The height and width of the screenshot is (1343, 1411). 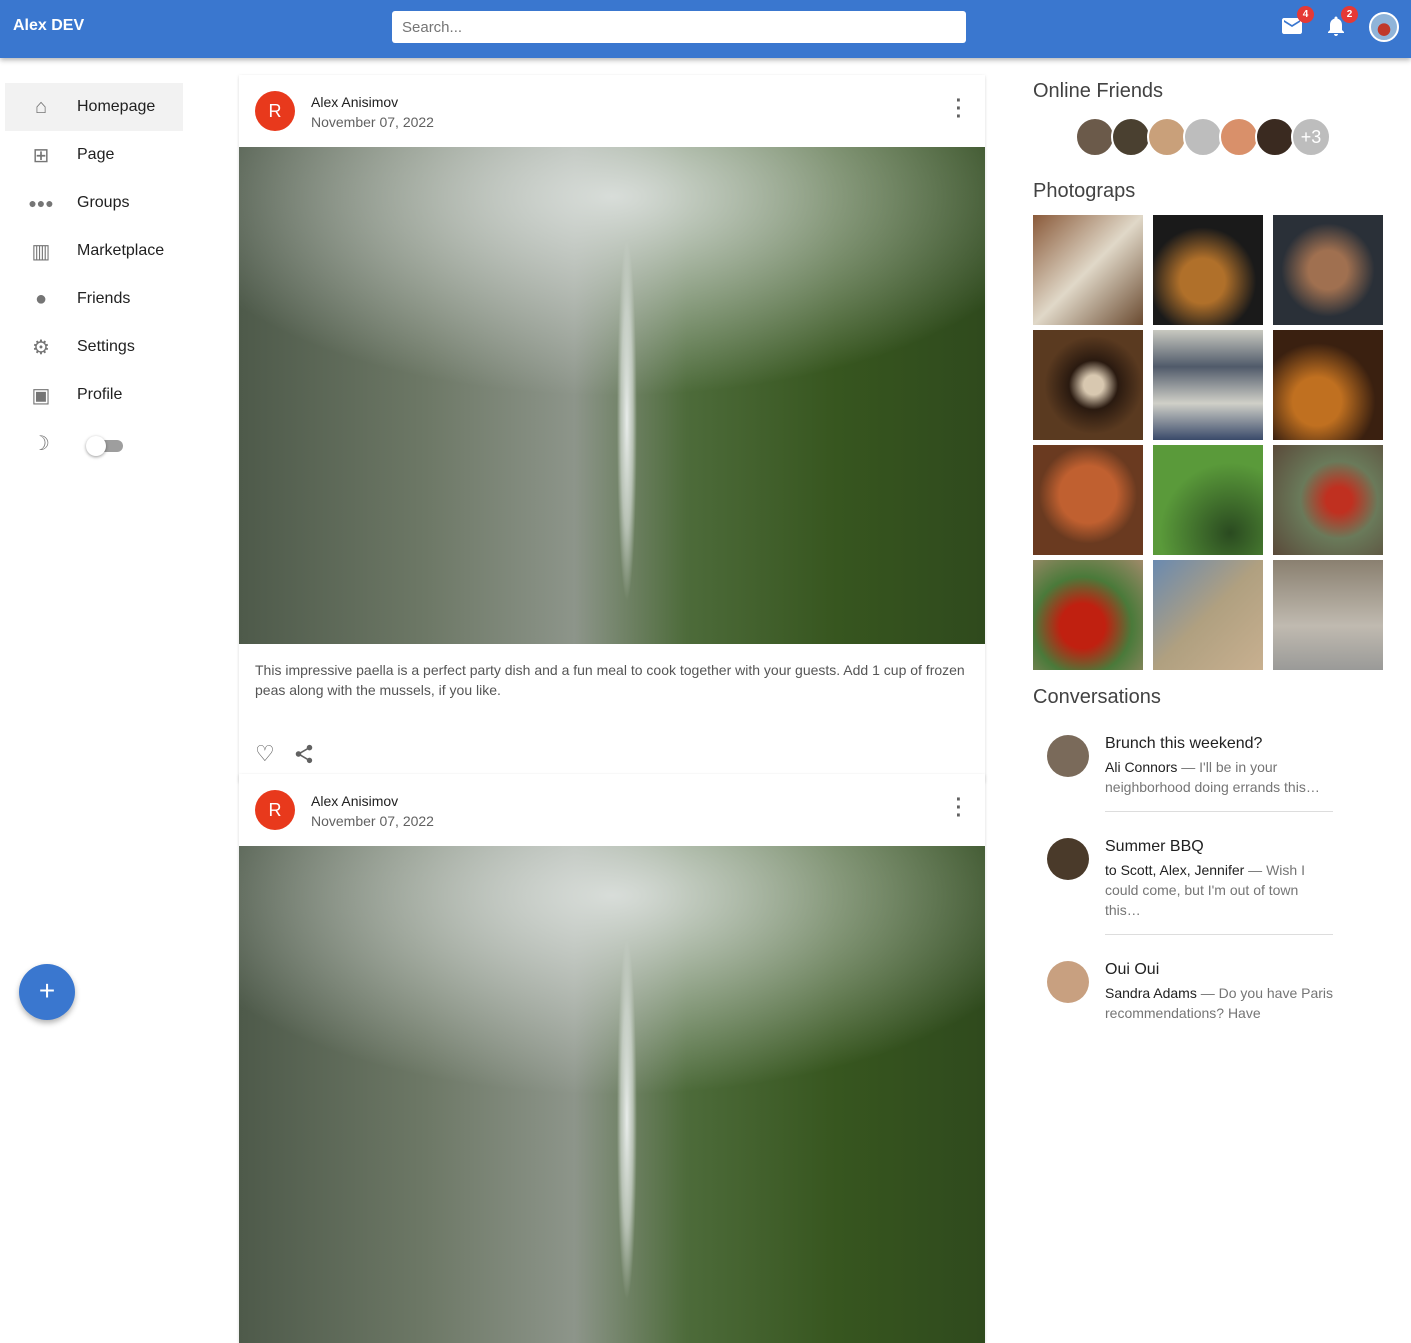 What do you see at coordinates (41, 251) in the screenshot?
I see `store-icon: ▥` at bounding box center [41, 251].